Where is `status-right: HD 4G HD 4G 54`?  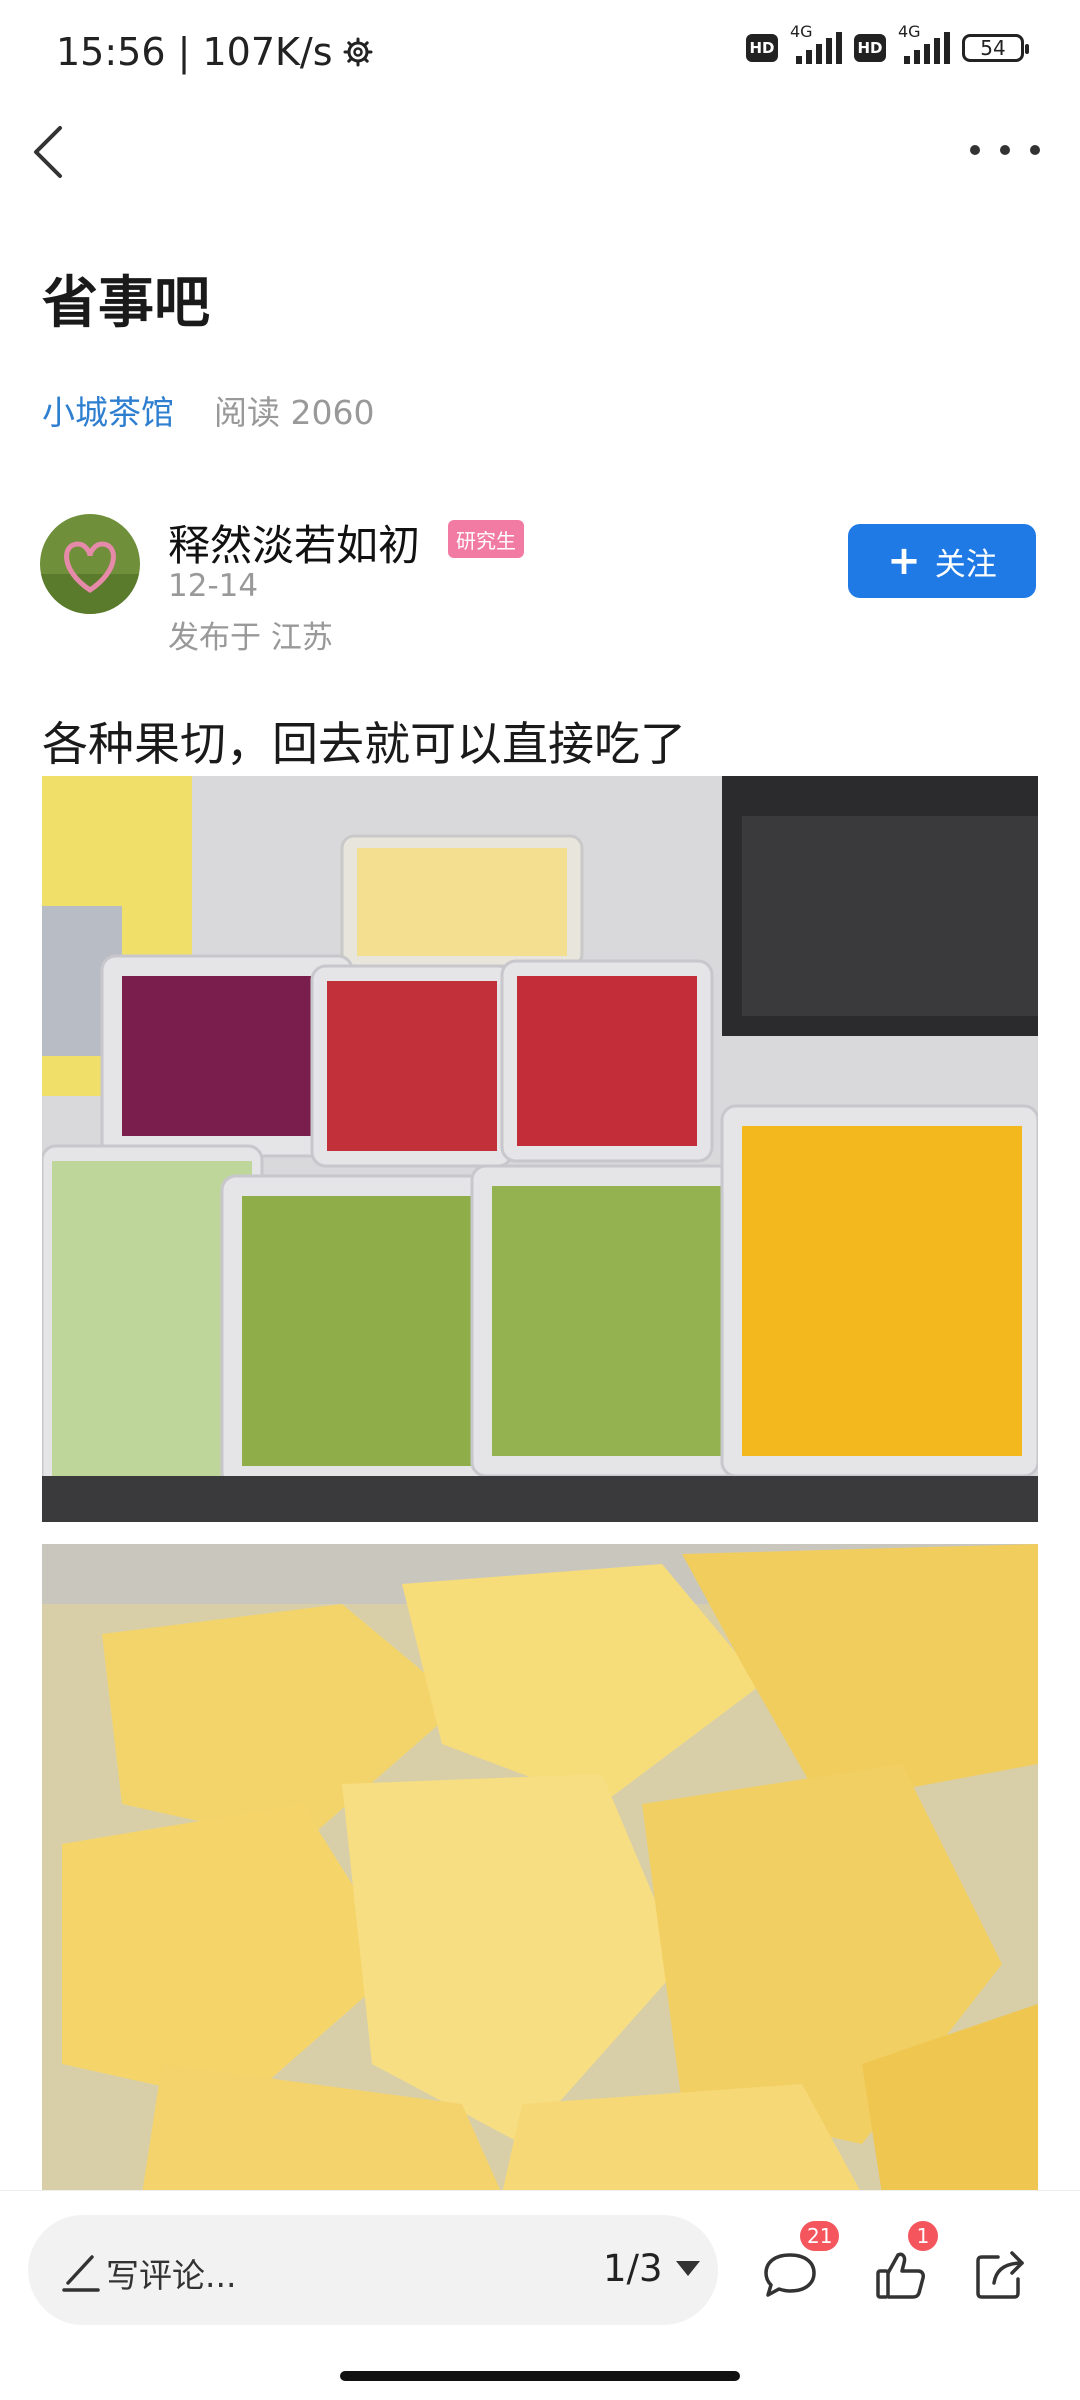 status-right: HD 4G HD 4G 54 is located at coordinates (887, 43).